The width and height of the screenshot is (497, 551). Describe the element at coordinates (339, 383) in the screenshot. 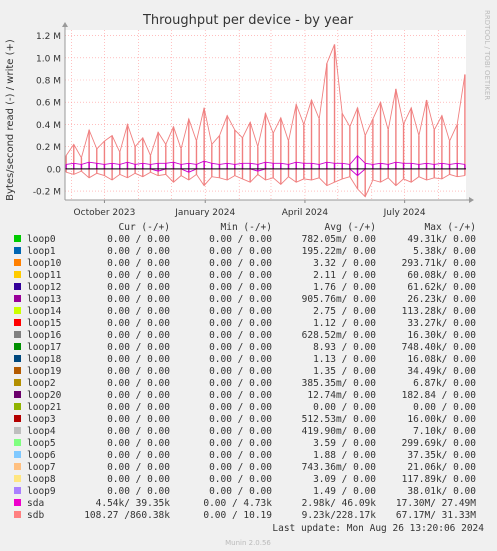

I see `legend-avg: 385.35m/ 0.00` at that location.